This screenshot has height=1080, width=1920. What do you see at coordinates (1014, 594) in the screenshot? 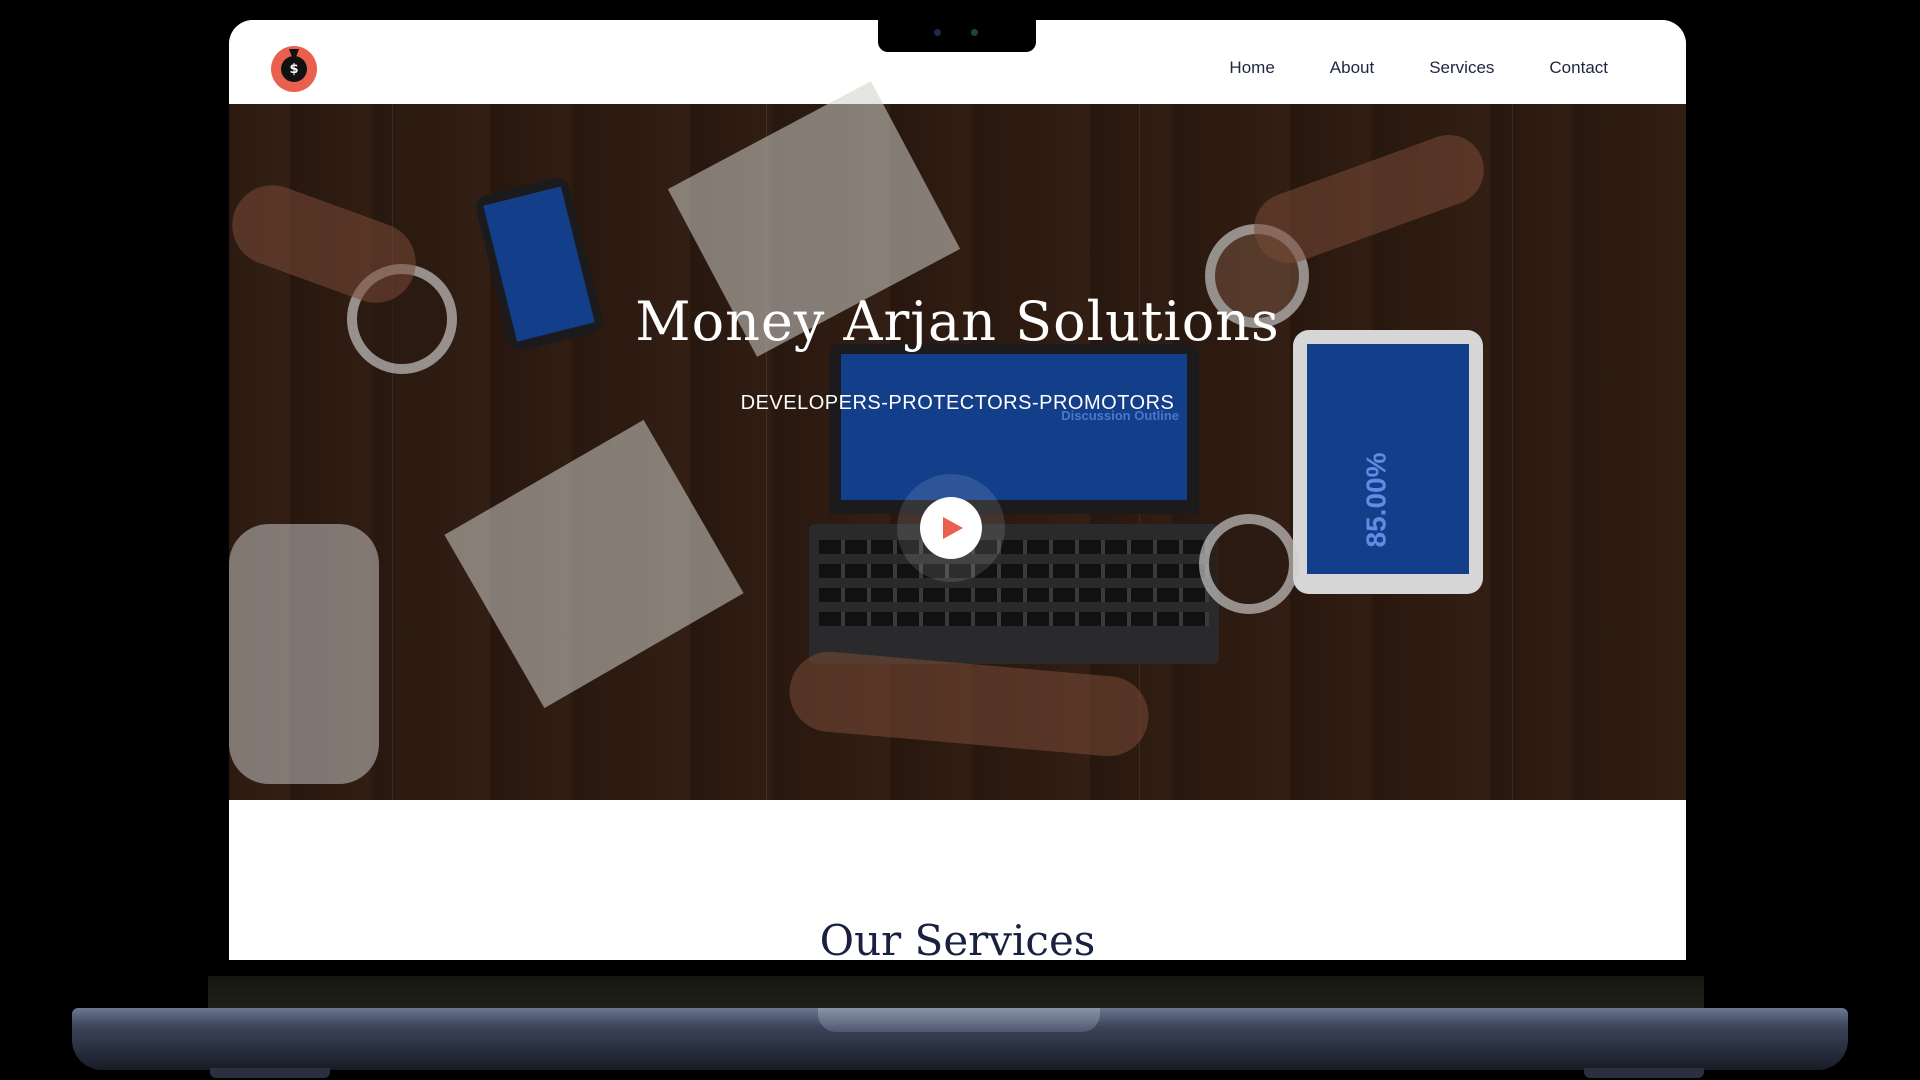
I see `keyboard-image` at bounding box center [1014, 594].